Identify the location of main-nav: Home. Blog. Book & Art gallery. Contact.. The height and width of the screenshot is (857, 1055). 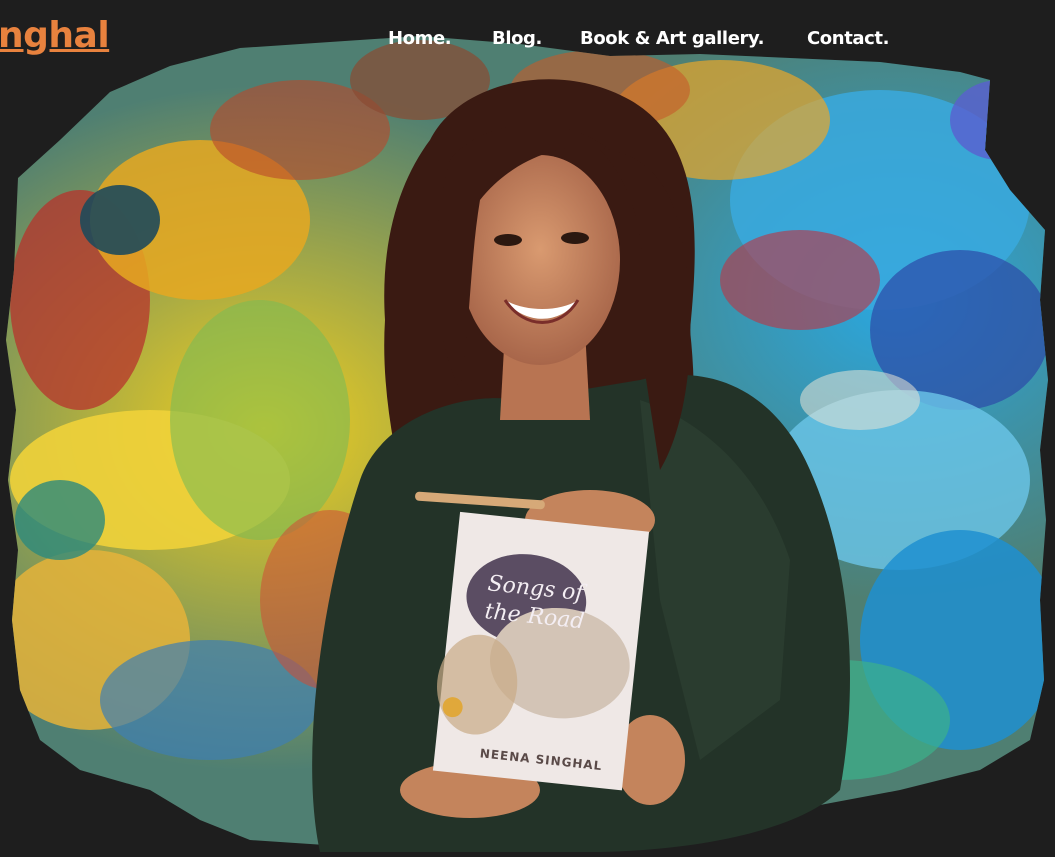
(527, 40).